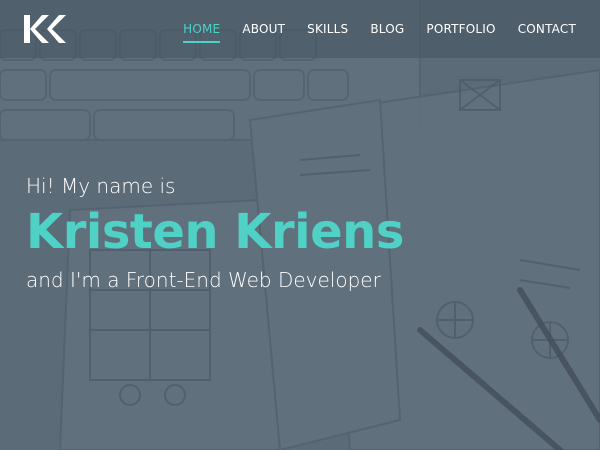 Image resolution: width=600 pixels, height=450 pixels. What do you see at coordinates (327, 29) in the screenshot?
I see `nav-skills: SKILLS` at bounding box center [327, 29].